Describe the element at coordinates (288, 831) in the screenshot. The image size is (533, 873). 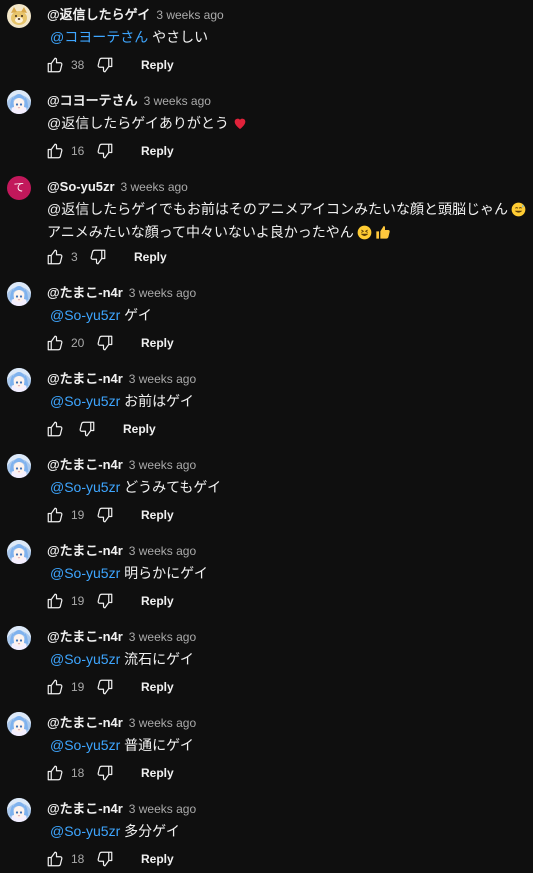
I see `comment-text: @So-yu5zr 多分ゲイ` at that location.